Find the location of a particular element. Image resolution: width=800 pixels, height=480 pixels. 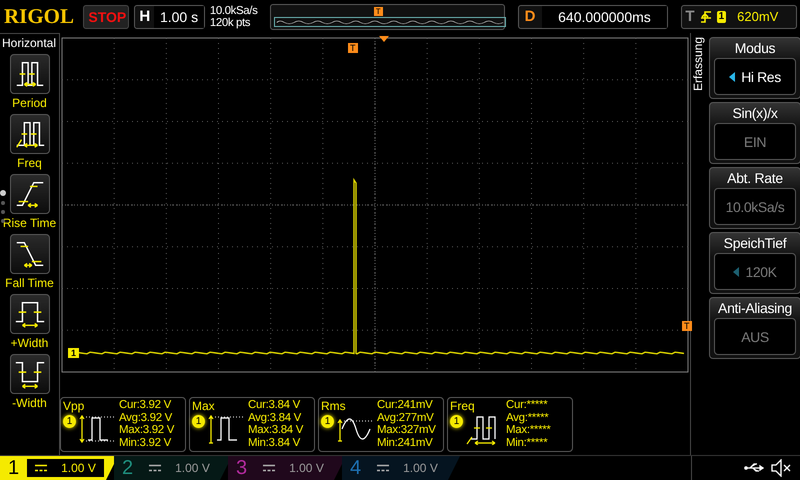

brand-logo: RIGOL is located at coordinates (40, 16).